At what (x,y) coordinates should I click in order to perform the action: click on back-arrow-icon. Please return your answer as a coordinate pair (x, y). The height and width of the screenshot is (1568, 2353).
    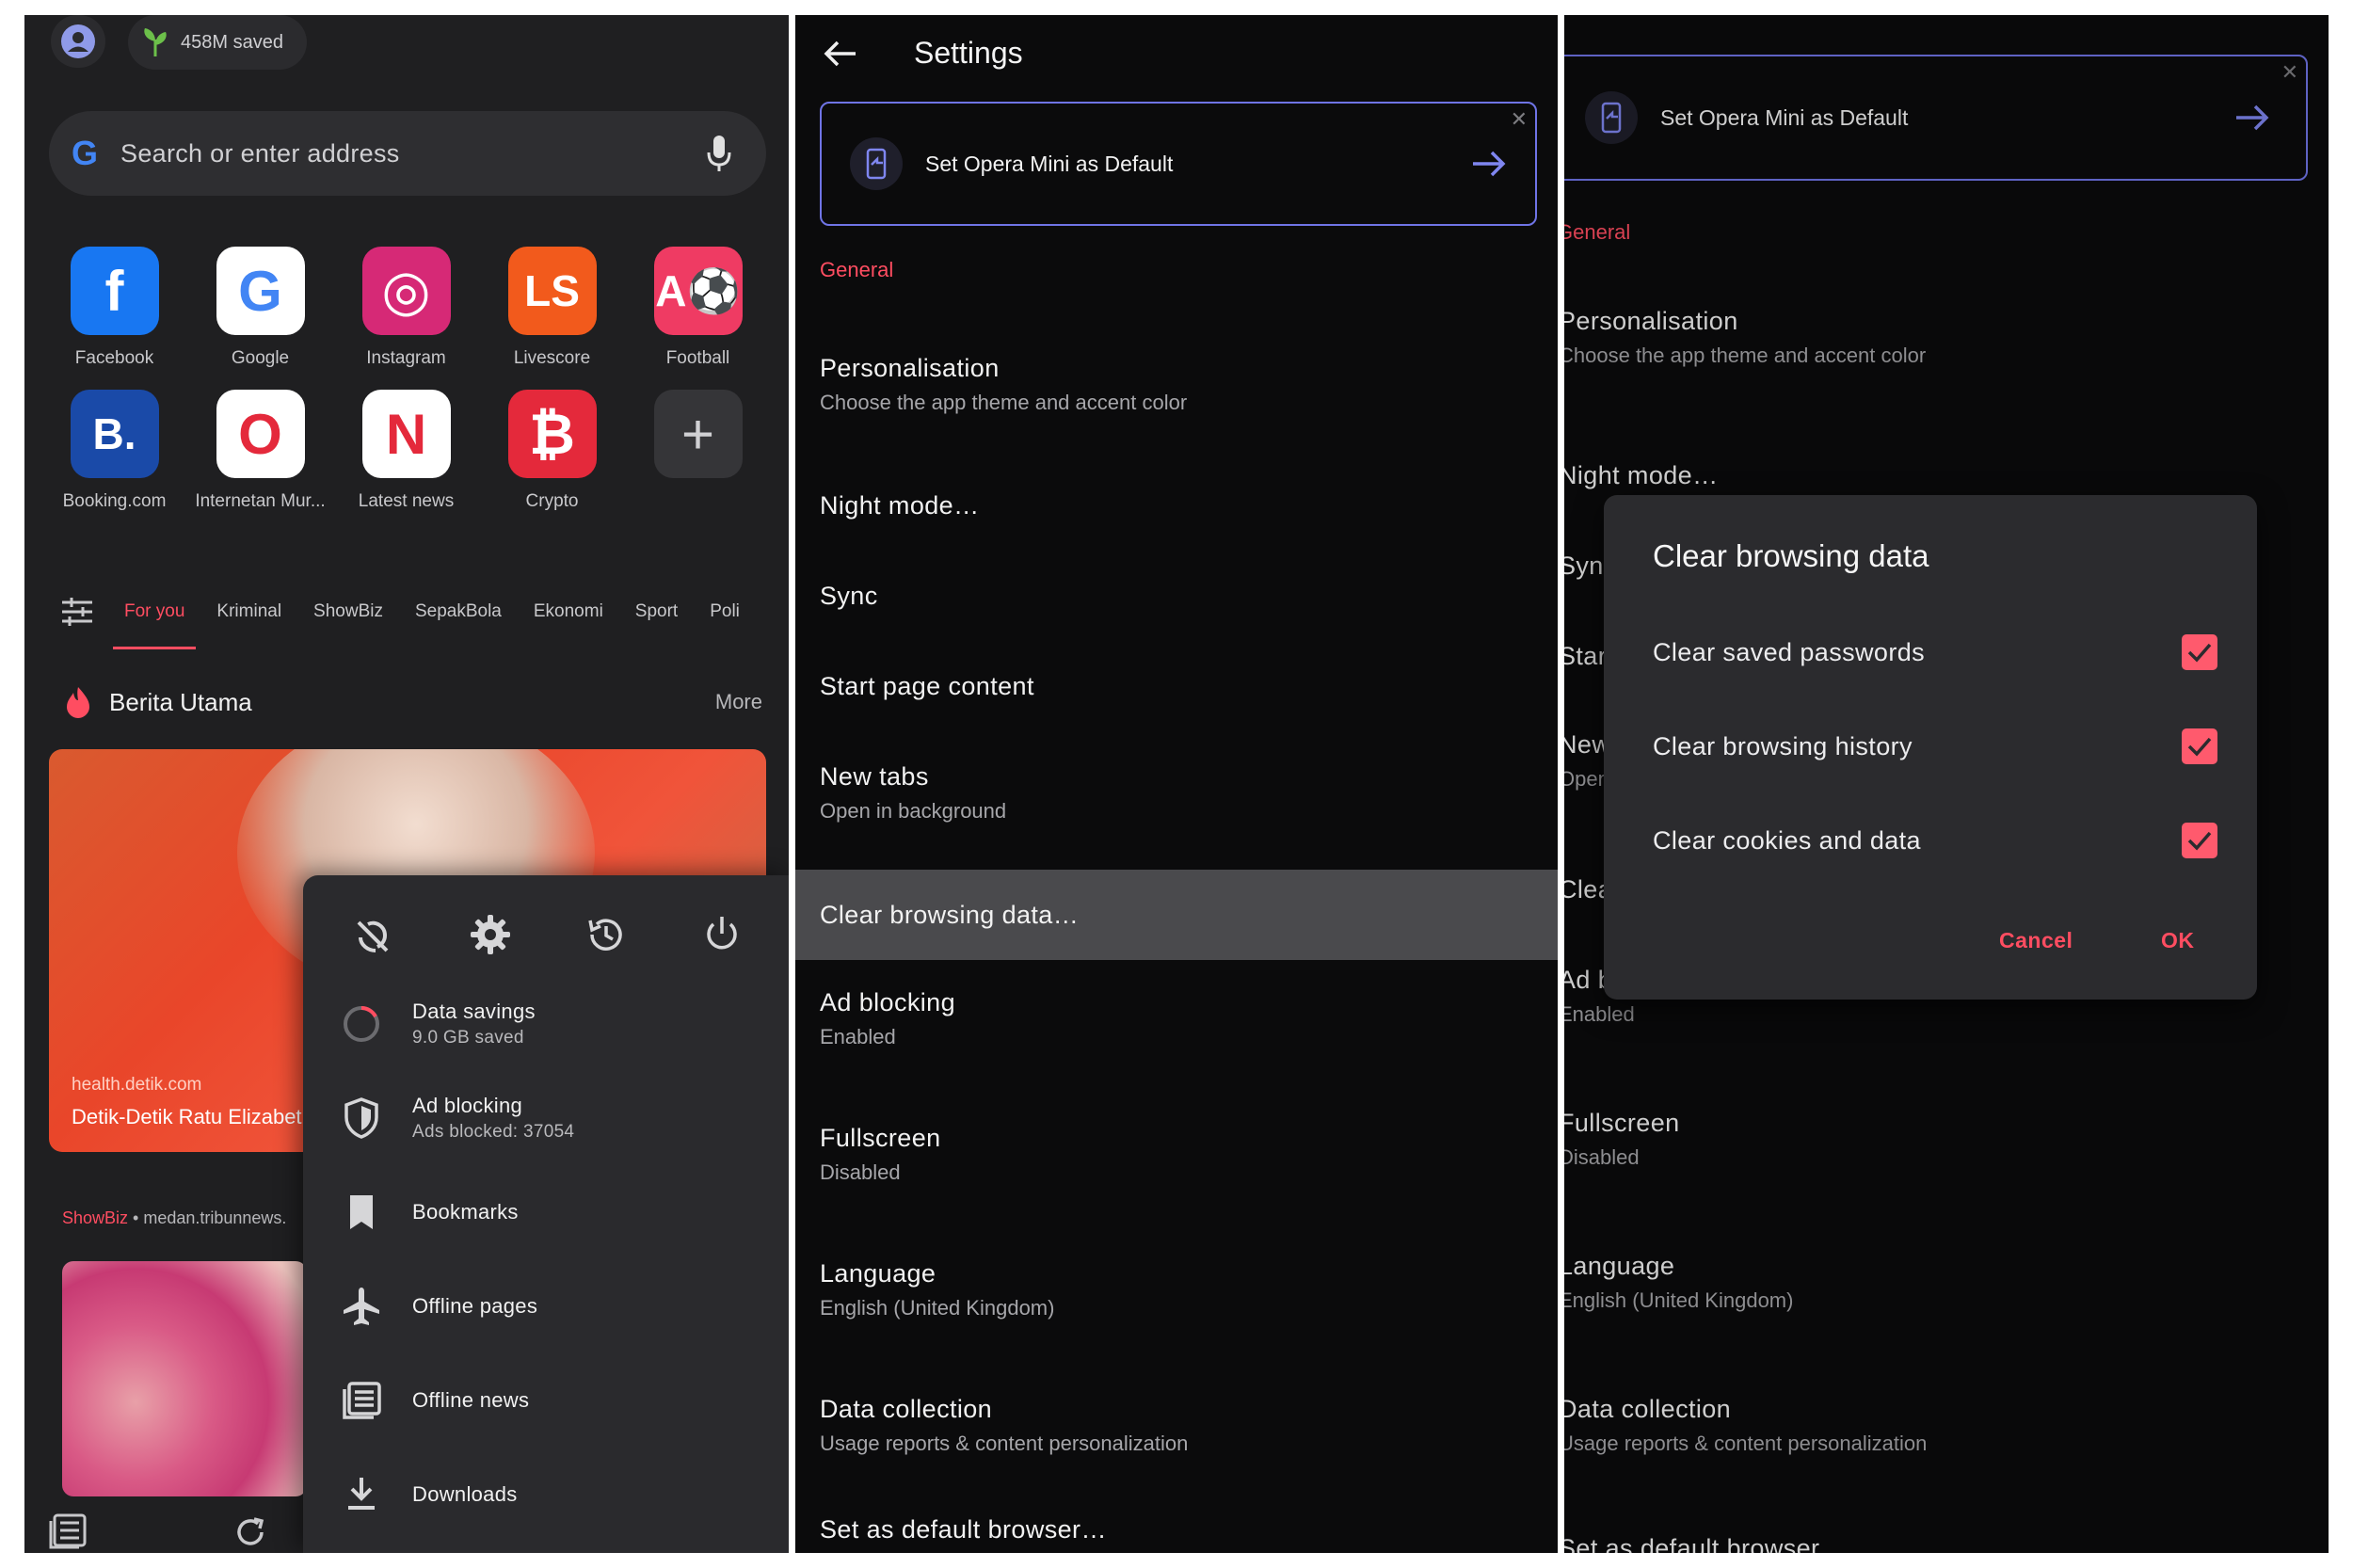
    Looking at the image, I should click on (840, 54).